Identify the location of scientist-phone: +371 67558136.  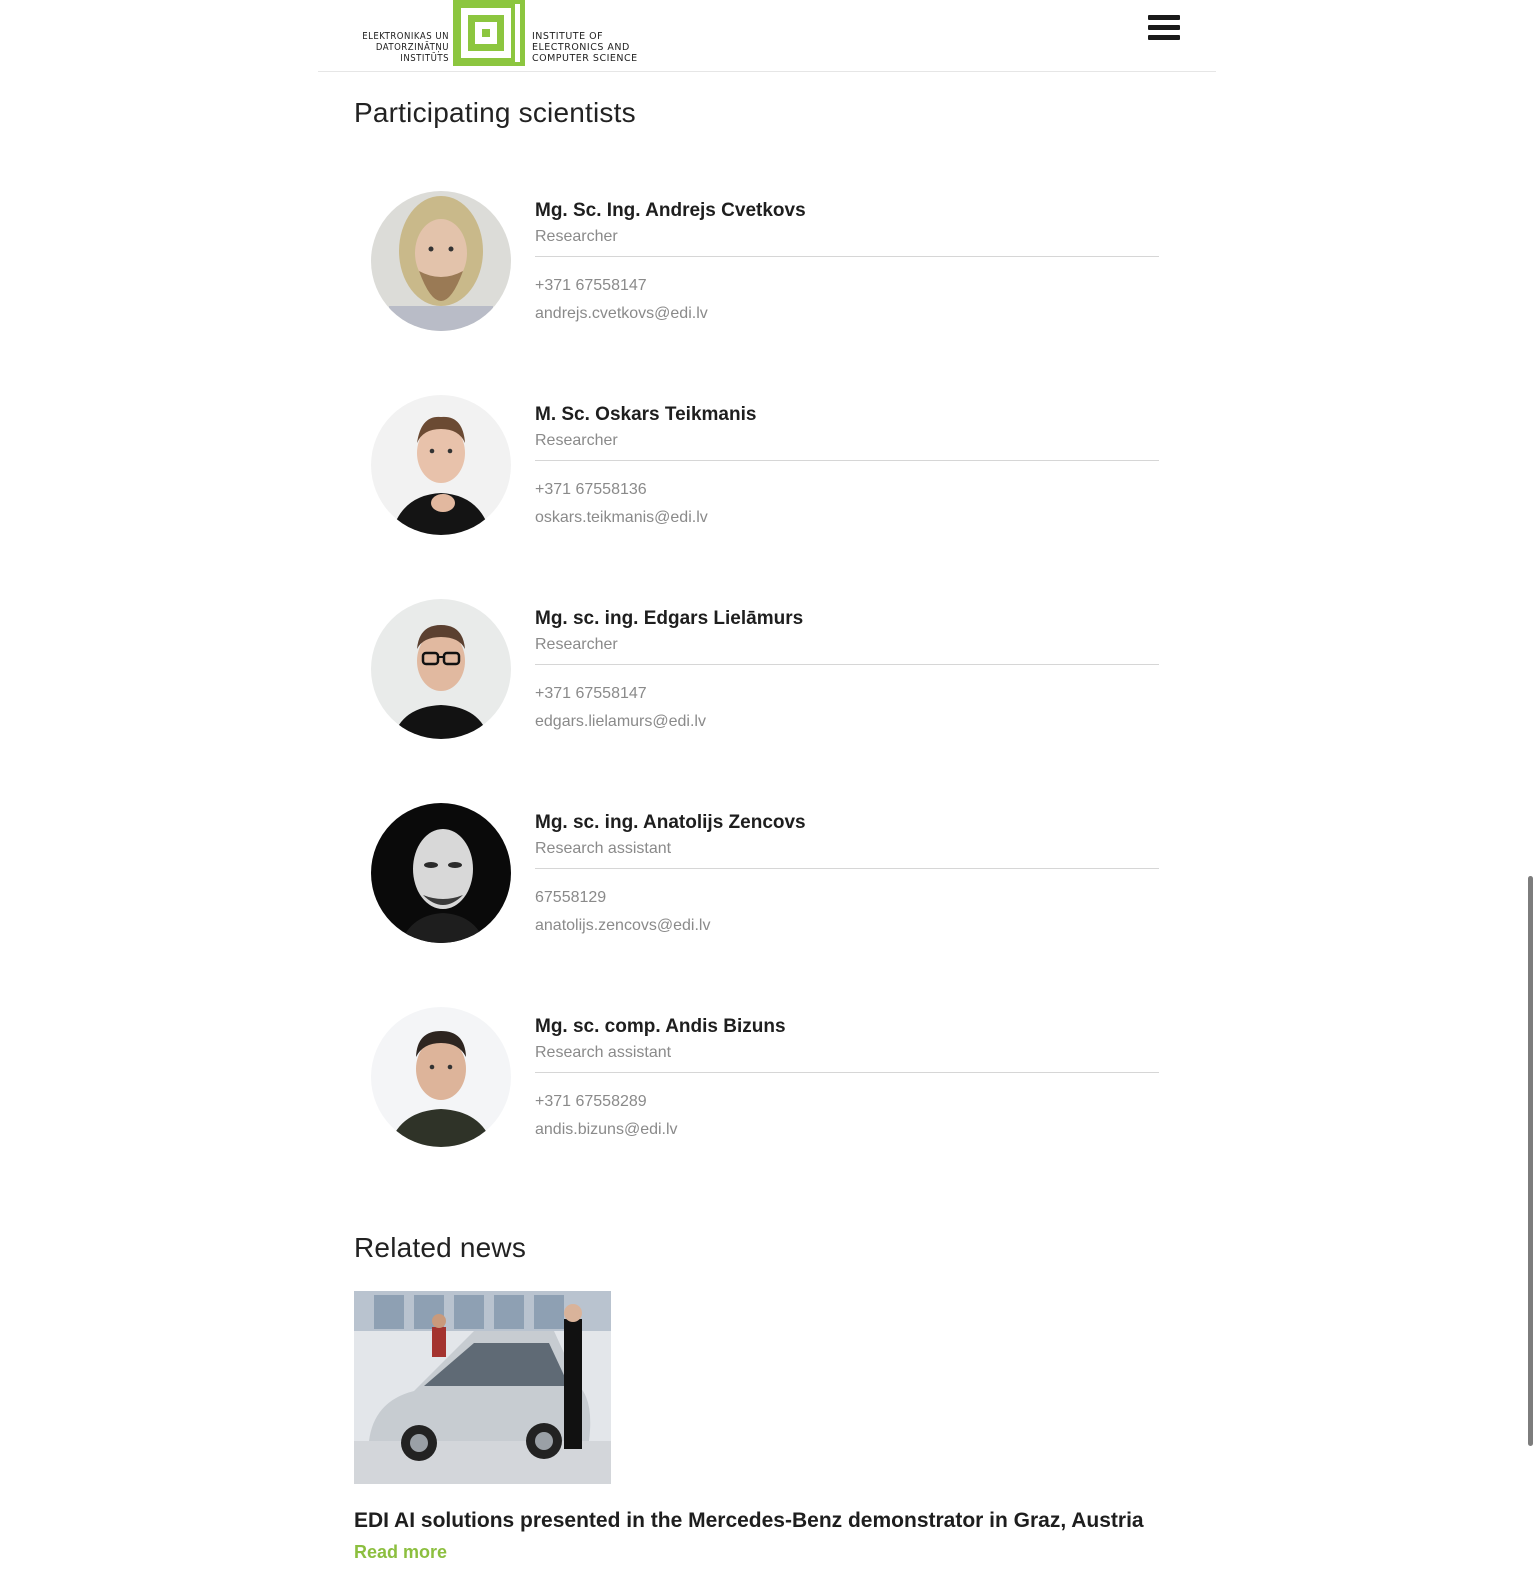
(847, 490).